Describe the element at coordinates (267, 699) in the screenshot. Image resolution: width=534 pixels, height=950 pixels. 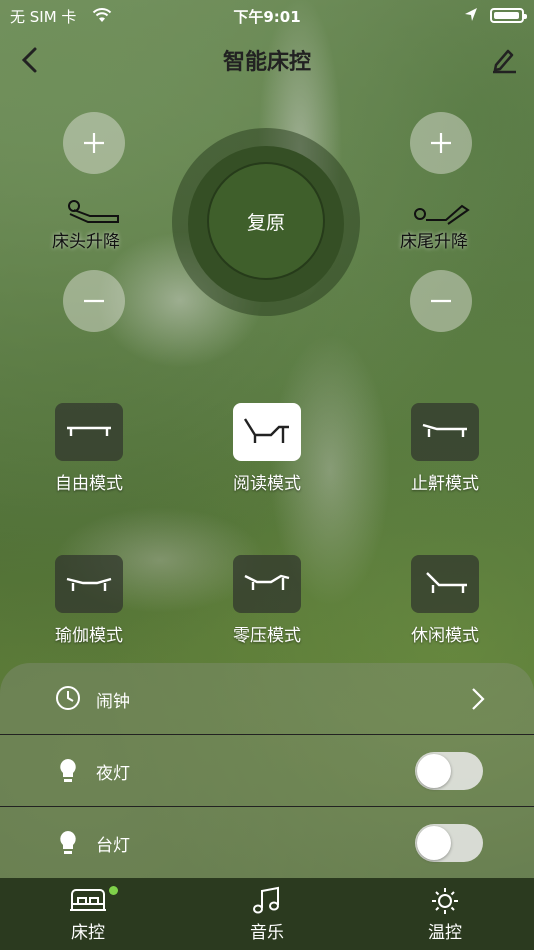
I see `alarm-row: 闹钟` at that location.